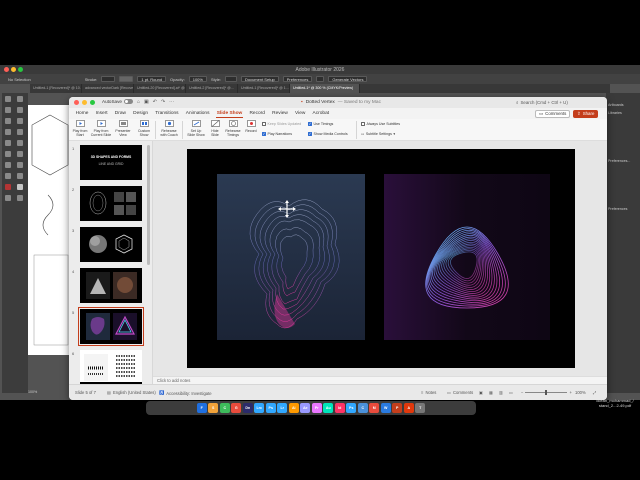 The width and height of the screenshot is (640, 480). Describe the element at coordinates (378, 134) in the screenshot. I see `subtitle-settings-dropdown: ▭ Subtitle Settings ▾` at that location.